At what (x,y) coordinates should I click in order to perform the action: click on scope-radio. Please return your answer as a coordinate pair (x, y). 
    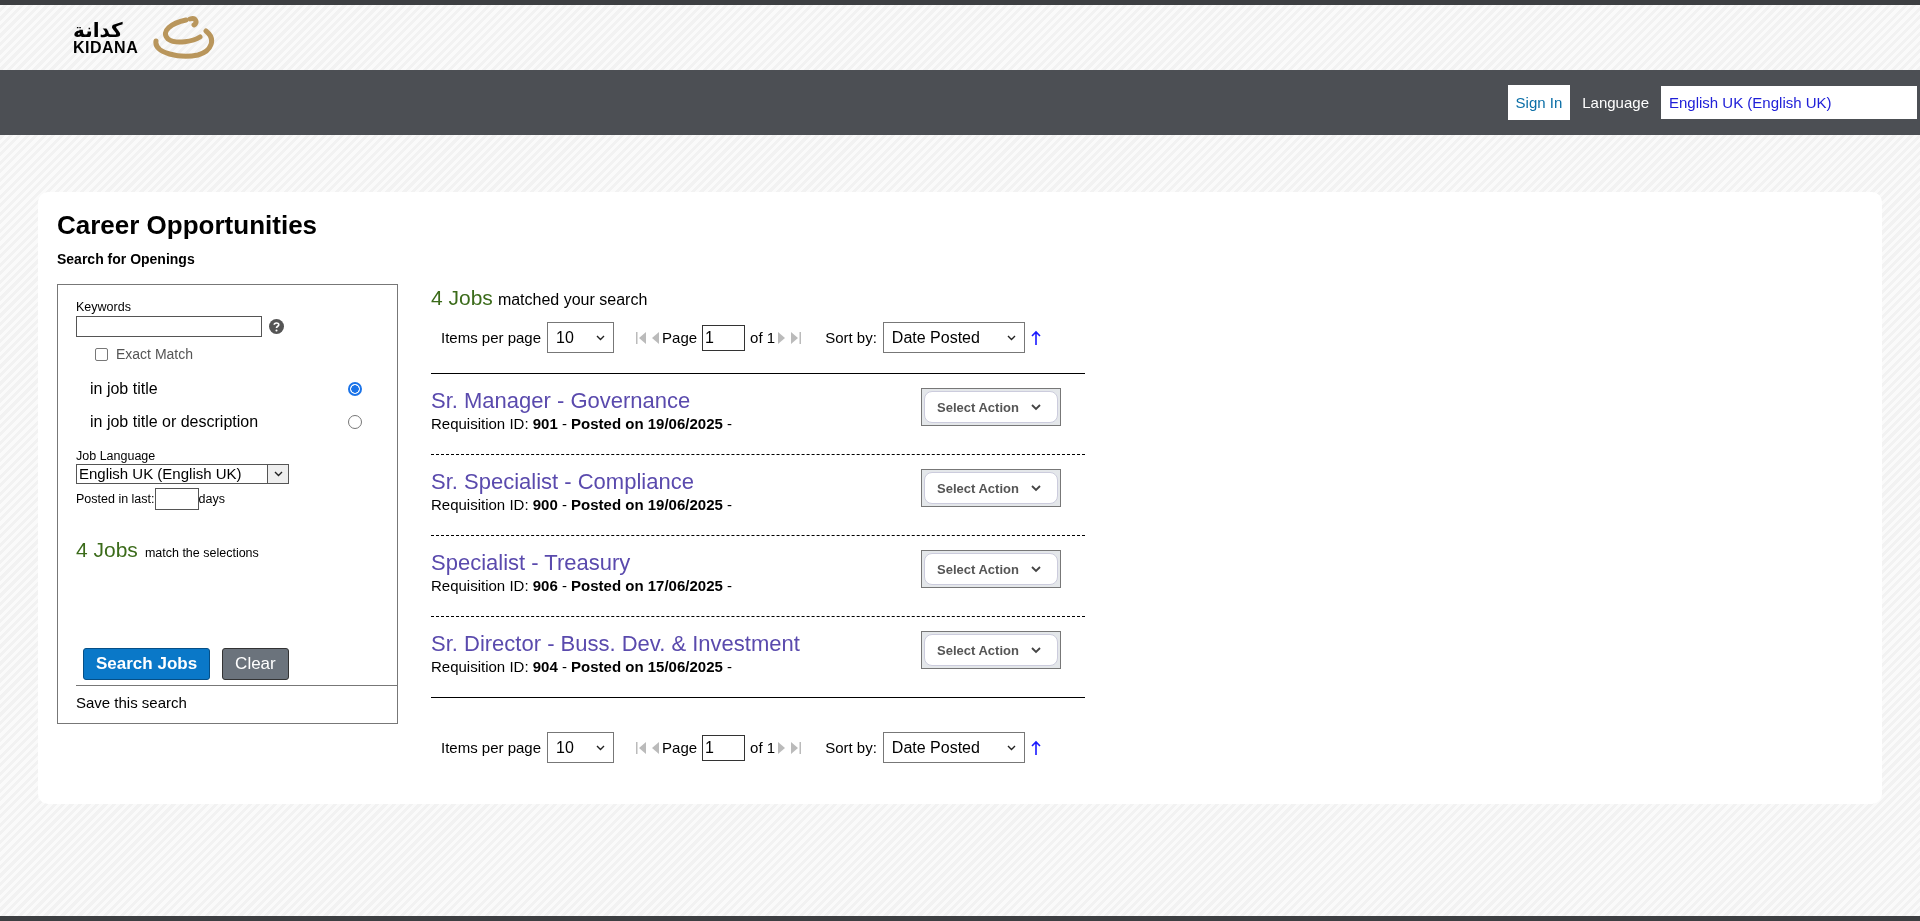
    Looking at the image, I should click on (355, 389).